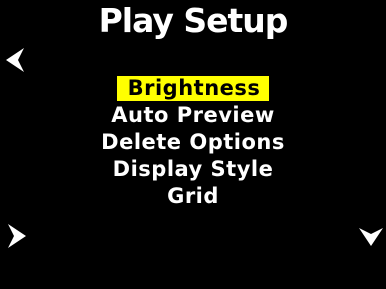 The height and width of the screenshot is (289, 386). I want to click on menu-item-label: Grid, so click(193, 196).